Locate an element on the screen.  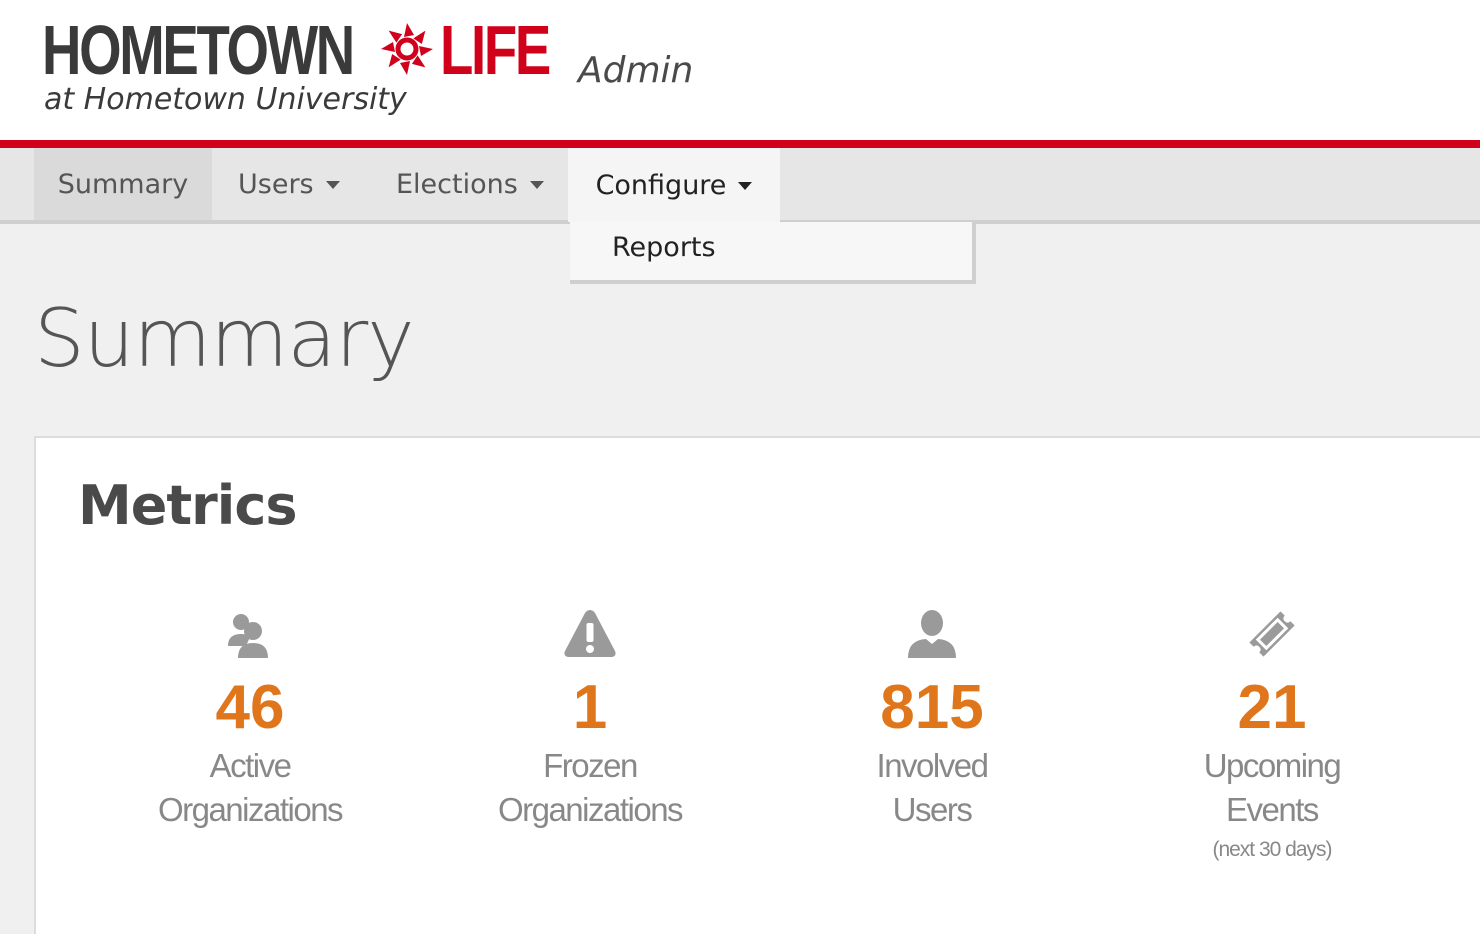
logo-life: LIFE is located at coordinates (510, 50).